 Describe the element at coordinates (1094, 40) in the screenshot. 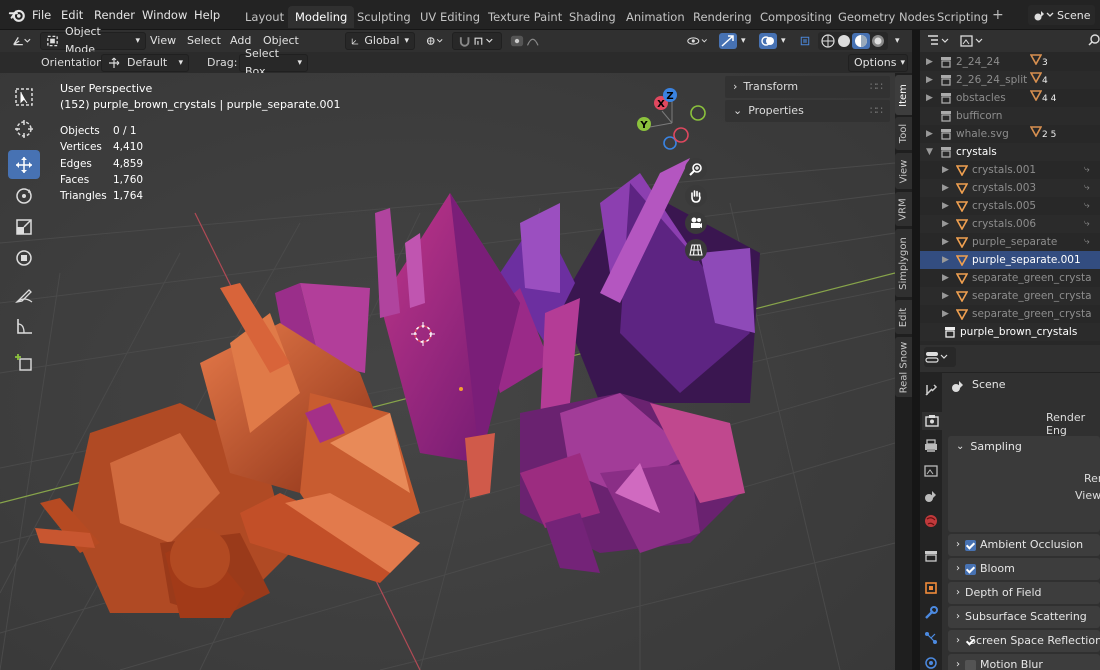

I see `search-icon` at that location.